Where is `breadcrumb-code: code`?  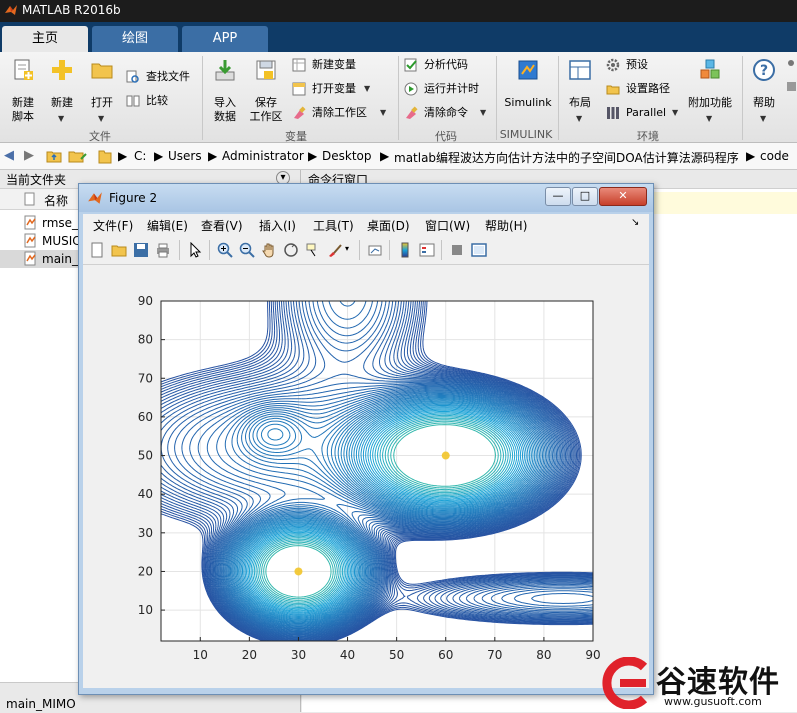 breadcrumb-code: code is located at coordinates (774, 156).